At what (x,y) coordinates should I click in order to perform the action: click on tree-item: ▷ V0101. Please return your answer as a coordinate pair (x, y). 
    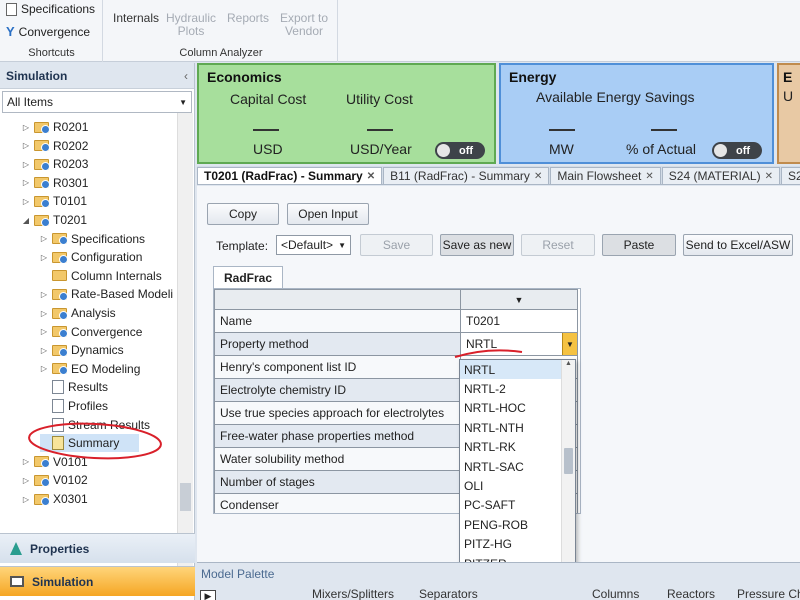
    Looking at the image, I should click on (55, 462).